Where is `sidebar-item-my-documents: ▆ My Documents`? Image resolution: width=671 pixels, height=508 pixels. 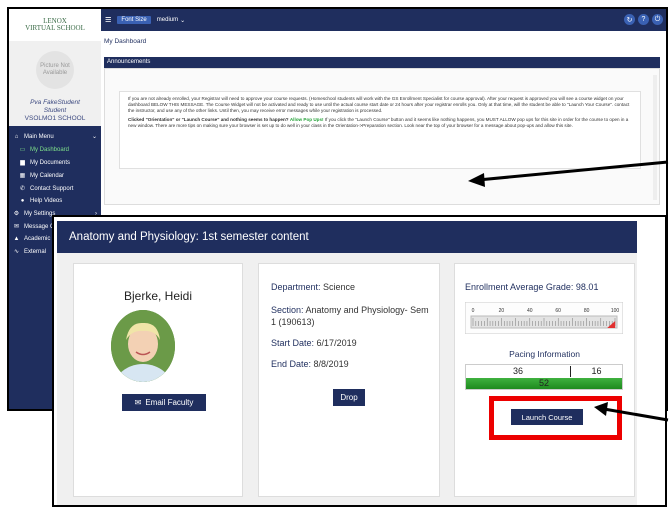
sidebar-item-my-documents: ▆ My Documents is located at coordinates (55, 162).